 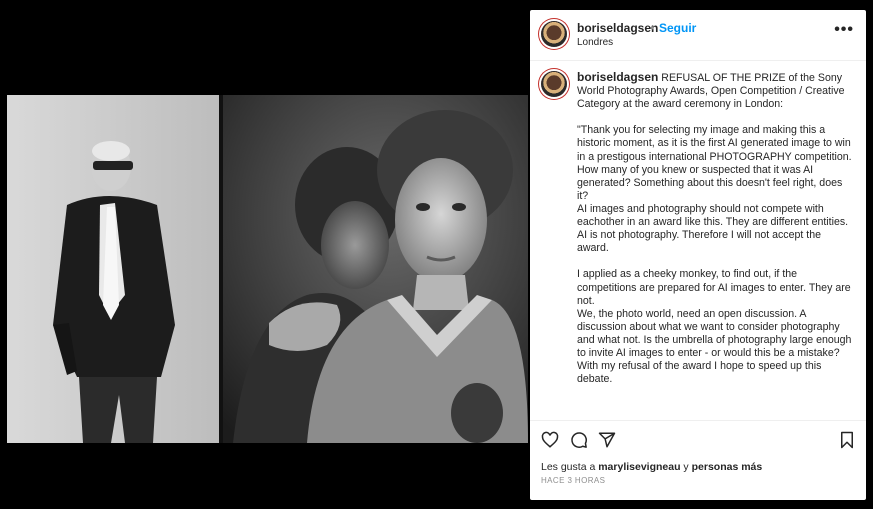 I want to click on bookmark-icon, so click(x=847, y=440).